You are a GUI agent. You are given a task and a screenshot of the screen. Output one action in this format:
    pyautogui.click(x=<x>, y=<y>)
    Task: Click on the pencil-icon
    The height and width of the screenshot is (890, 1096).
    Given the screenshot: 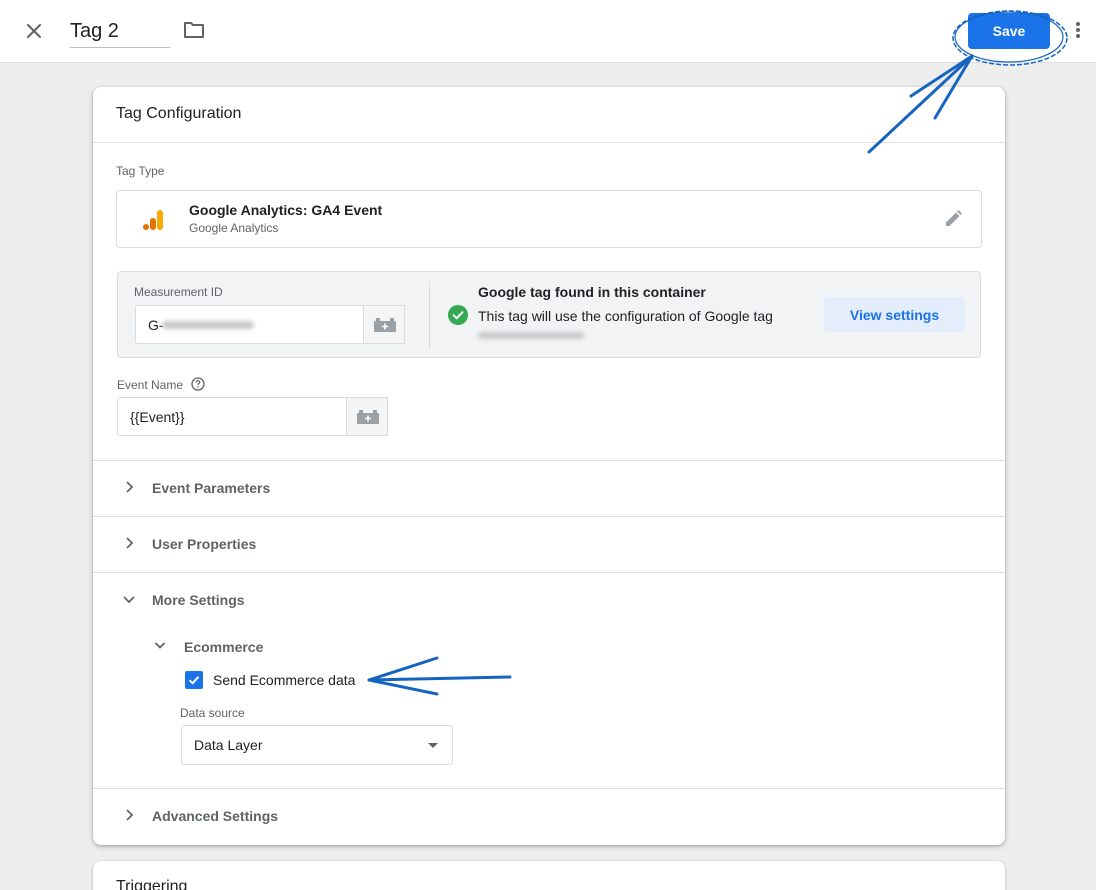 What is the action you would take?
    pyautogui.click(x=953, y=219)
    